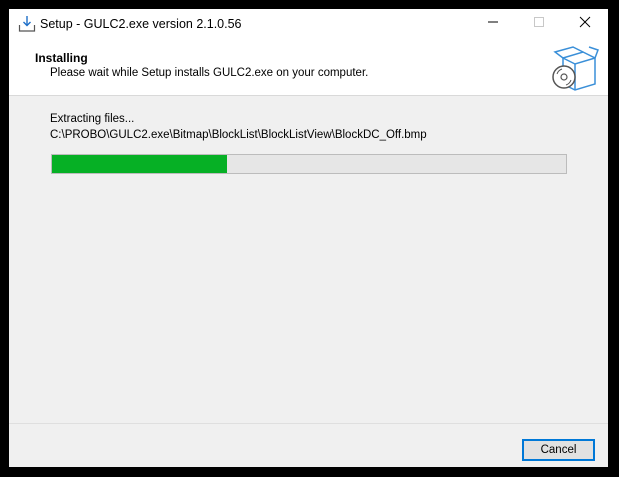 Image resolution: width=619 pixels, height=477 pixels. I want to click on close-icon, so click(585, 24).